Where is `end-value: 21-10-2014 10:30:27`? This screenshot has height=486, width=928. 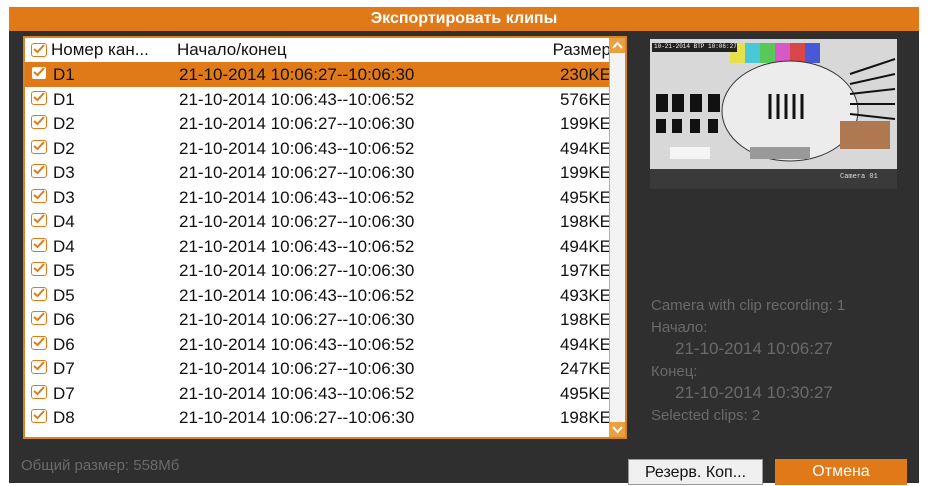 end-value: 21-10-2014 10:30:27 is located at coordinates (754, 392).